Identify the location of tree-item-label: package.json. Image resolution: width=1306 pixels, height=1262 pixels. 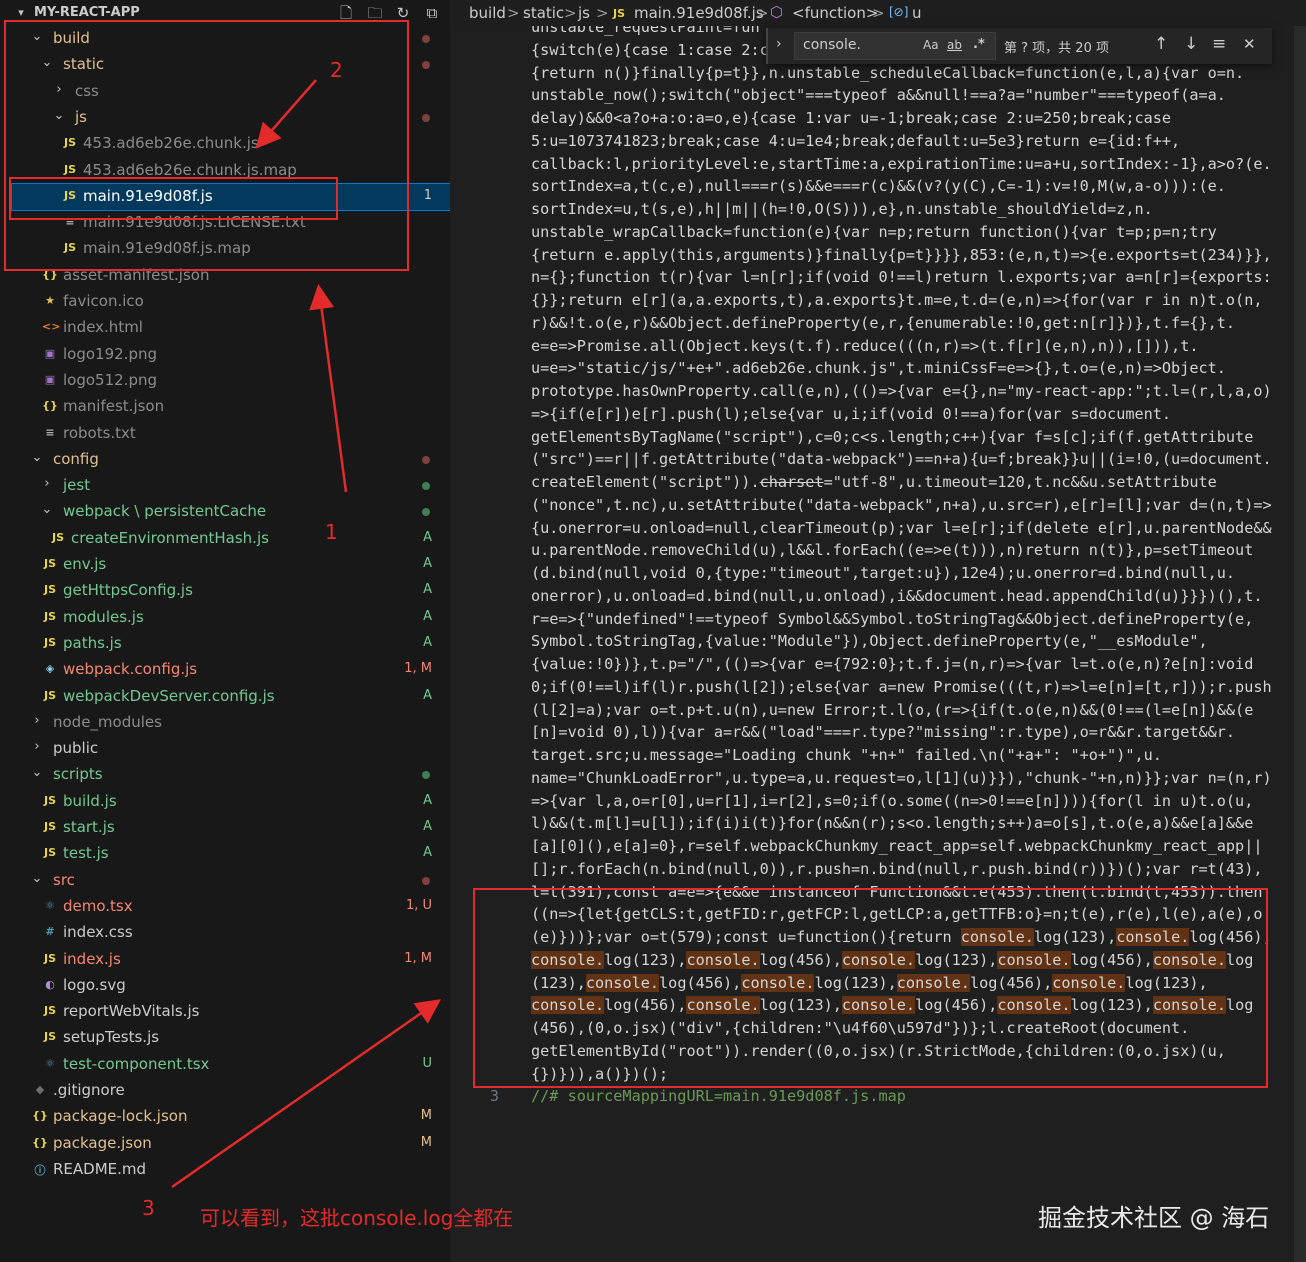
(102, 1142).